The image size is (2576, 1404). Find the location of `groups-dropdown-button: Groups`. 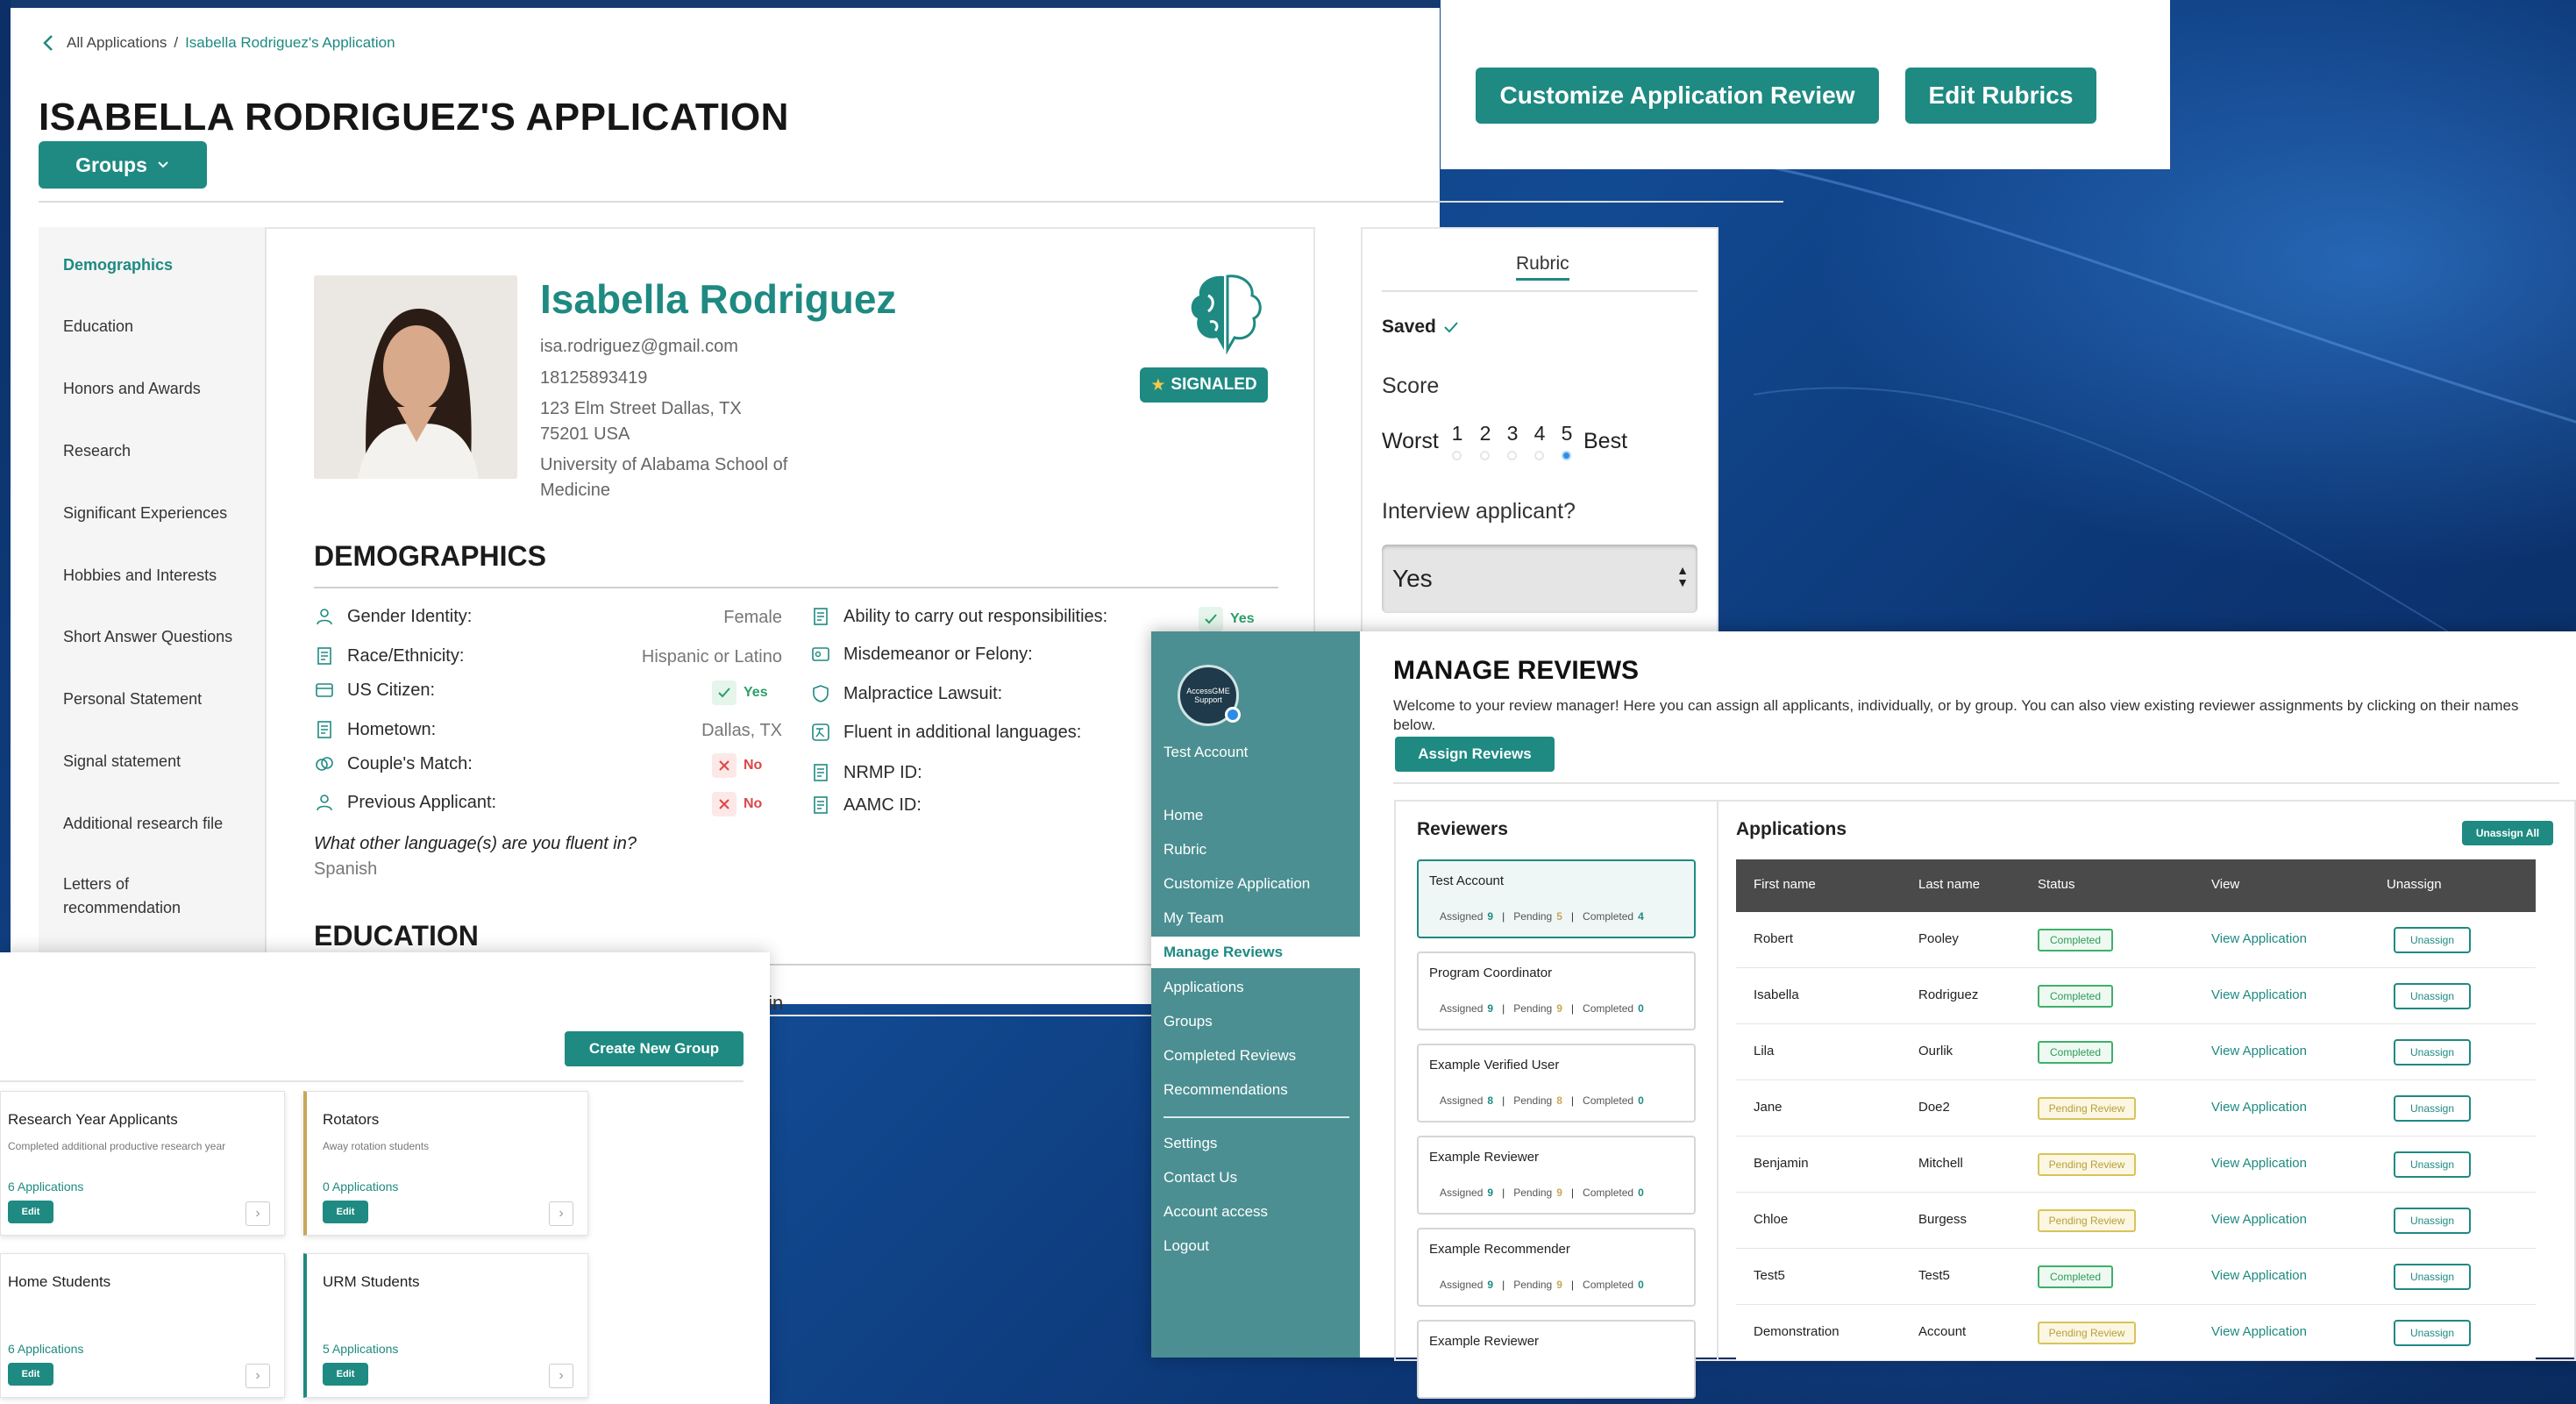

groups-dropdown-button: Groups is located at coordinates (123, 165).